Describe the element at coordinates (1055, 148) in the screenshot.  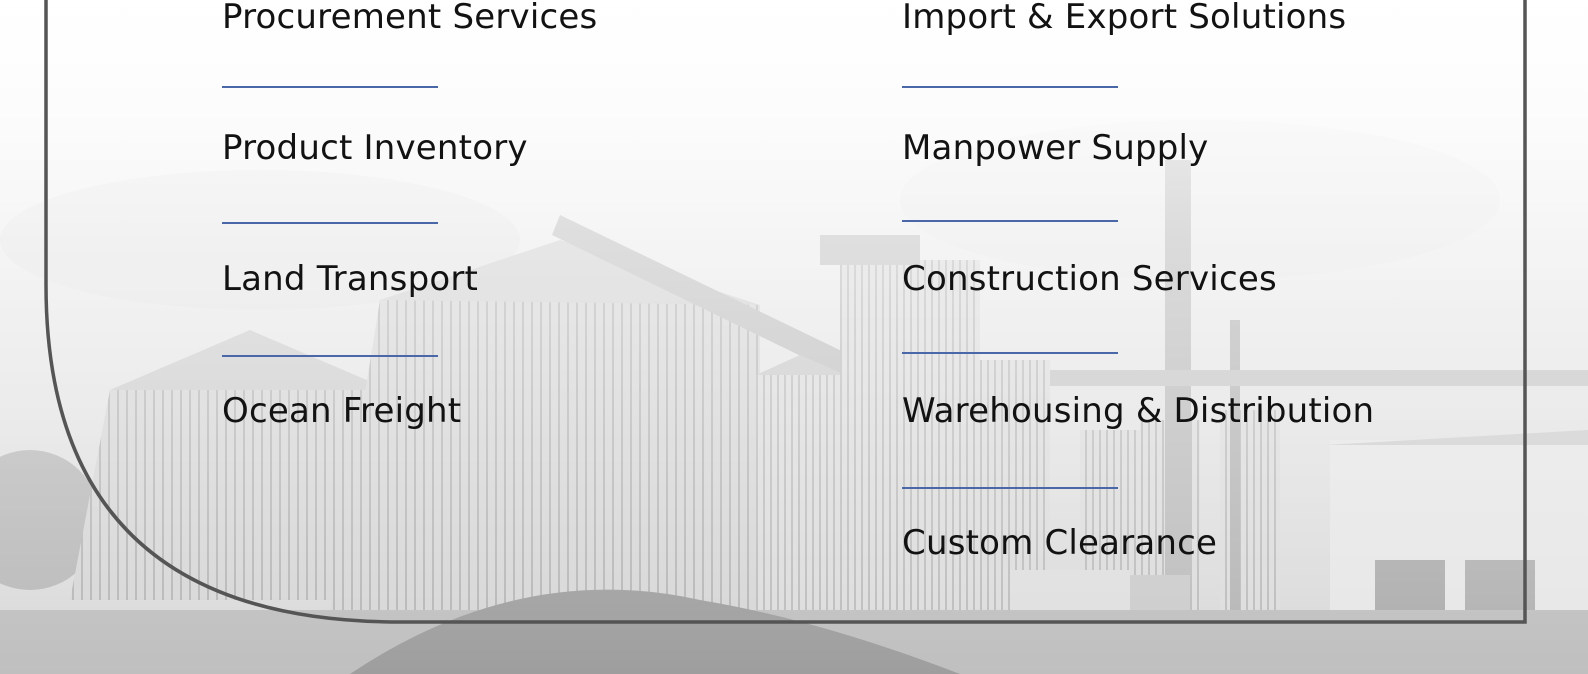
I see `service-manpower-supply: Manpower Supply` at that location.